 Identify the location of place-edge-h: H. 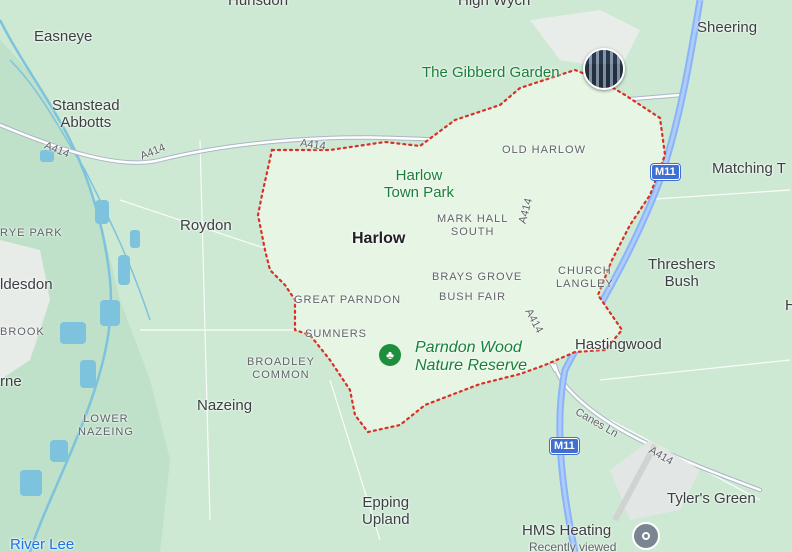
(788, 305).